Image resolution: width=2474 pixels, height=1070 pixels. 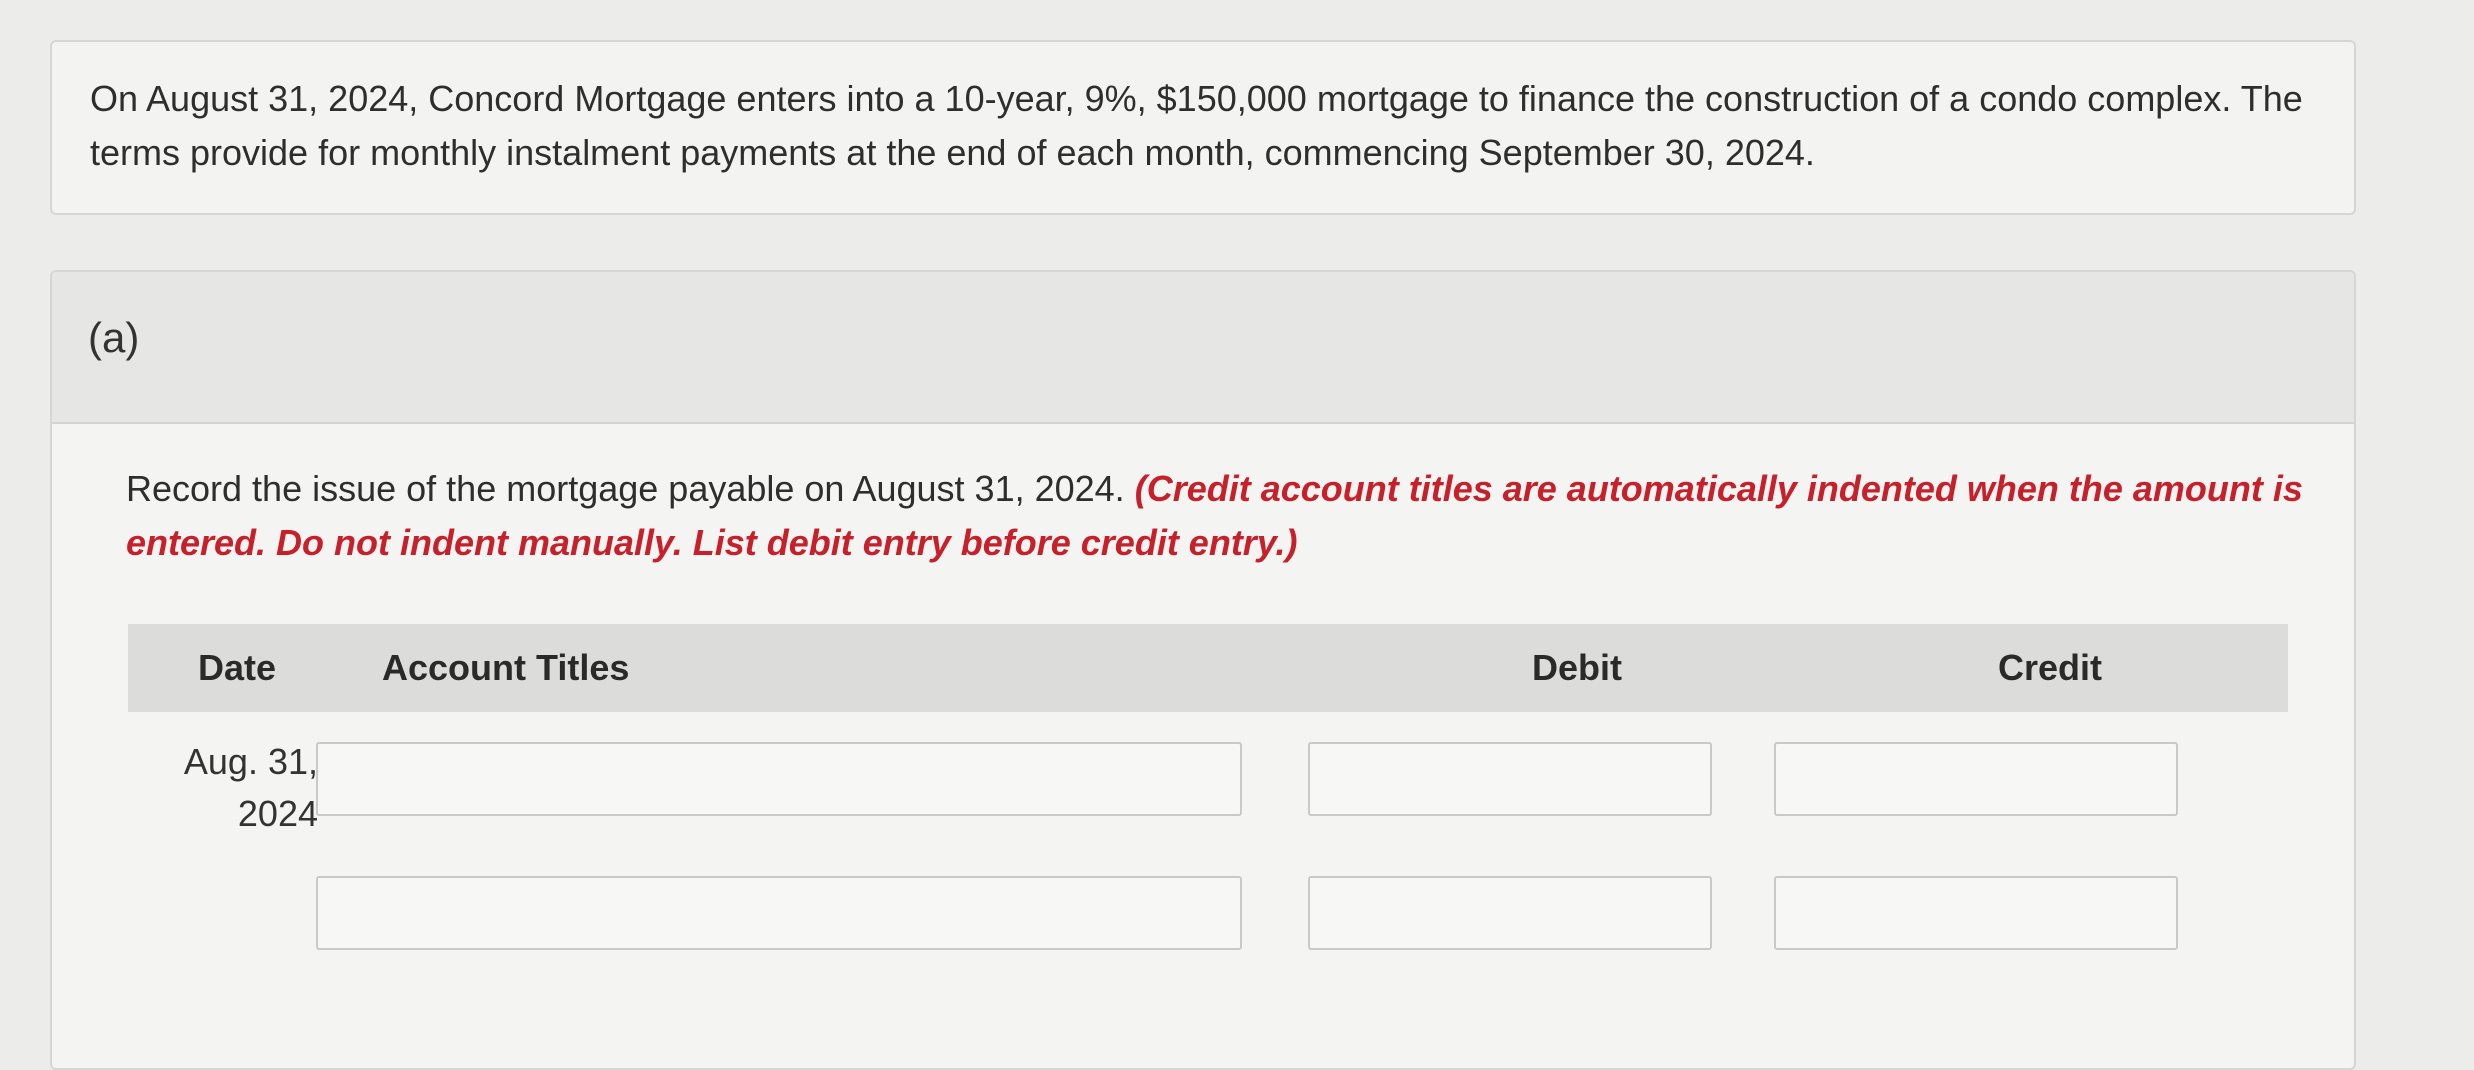 What do you see at coordinates (243, 788) in the screenshot?
I see `entry-date: Aug. 31, 2024` at bounding box center [243, 788].